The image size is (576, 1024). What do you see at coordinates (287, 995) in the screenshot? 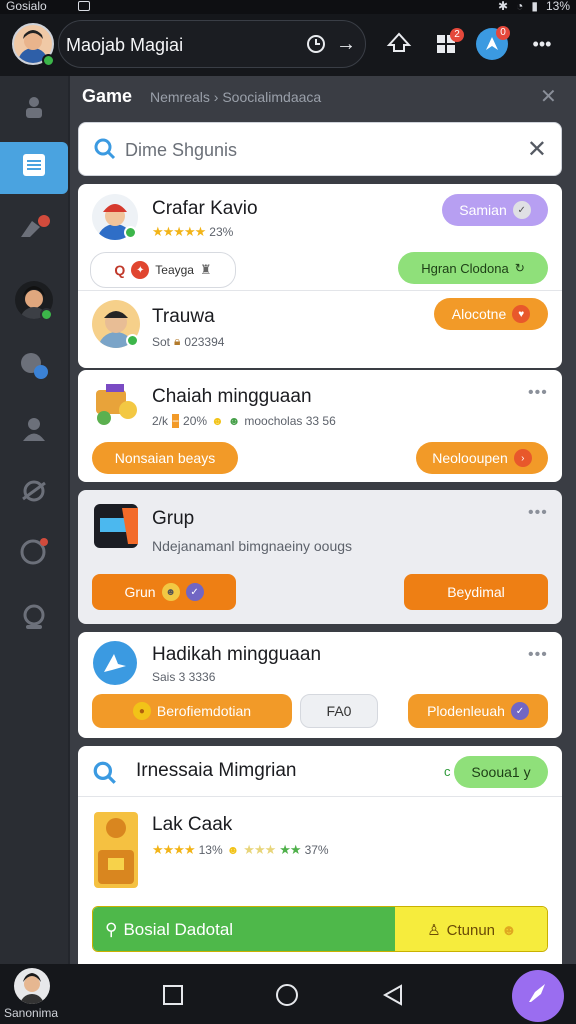
I see `home-nav-icon` at bounding box center [287, 995].